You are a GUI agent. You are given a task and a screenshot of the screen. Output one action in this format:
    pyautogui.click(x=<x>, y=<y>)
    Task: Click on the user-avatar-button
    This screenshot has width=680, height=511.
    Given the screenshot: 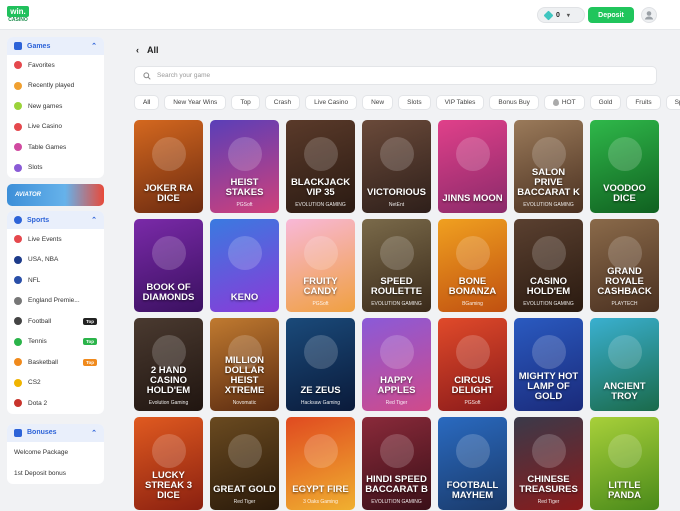 What is the action you would take?
    pyautogui.click(x=649, y=15)
    